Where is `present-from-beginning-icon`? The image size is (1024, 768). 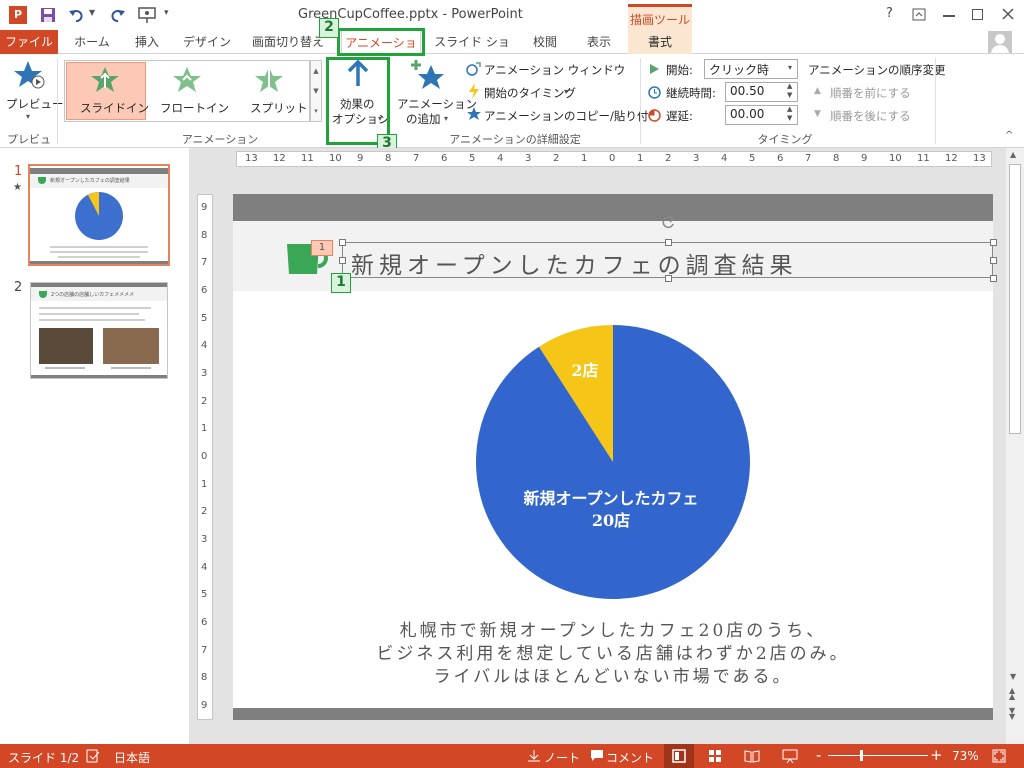
present-from-beginning-icon is located at coordinates (147, 15).